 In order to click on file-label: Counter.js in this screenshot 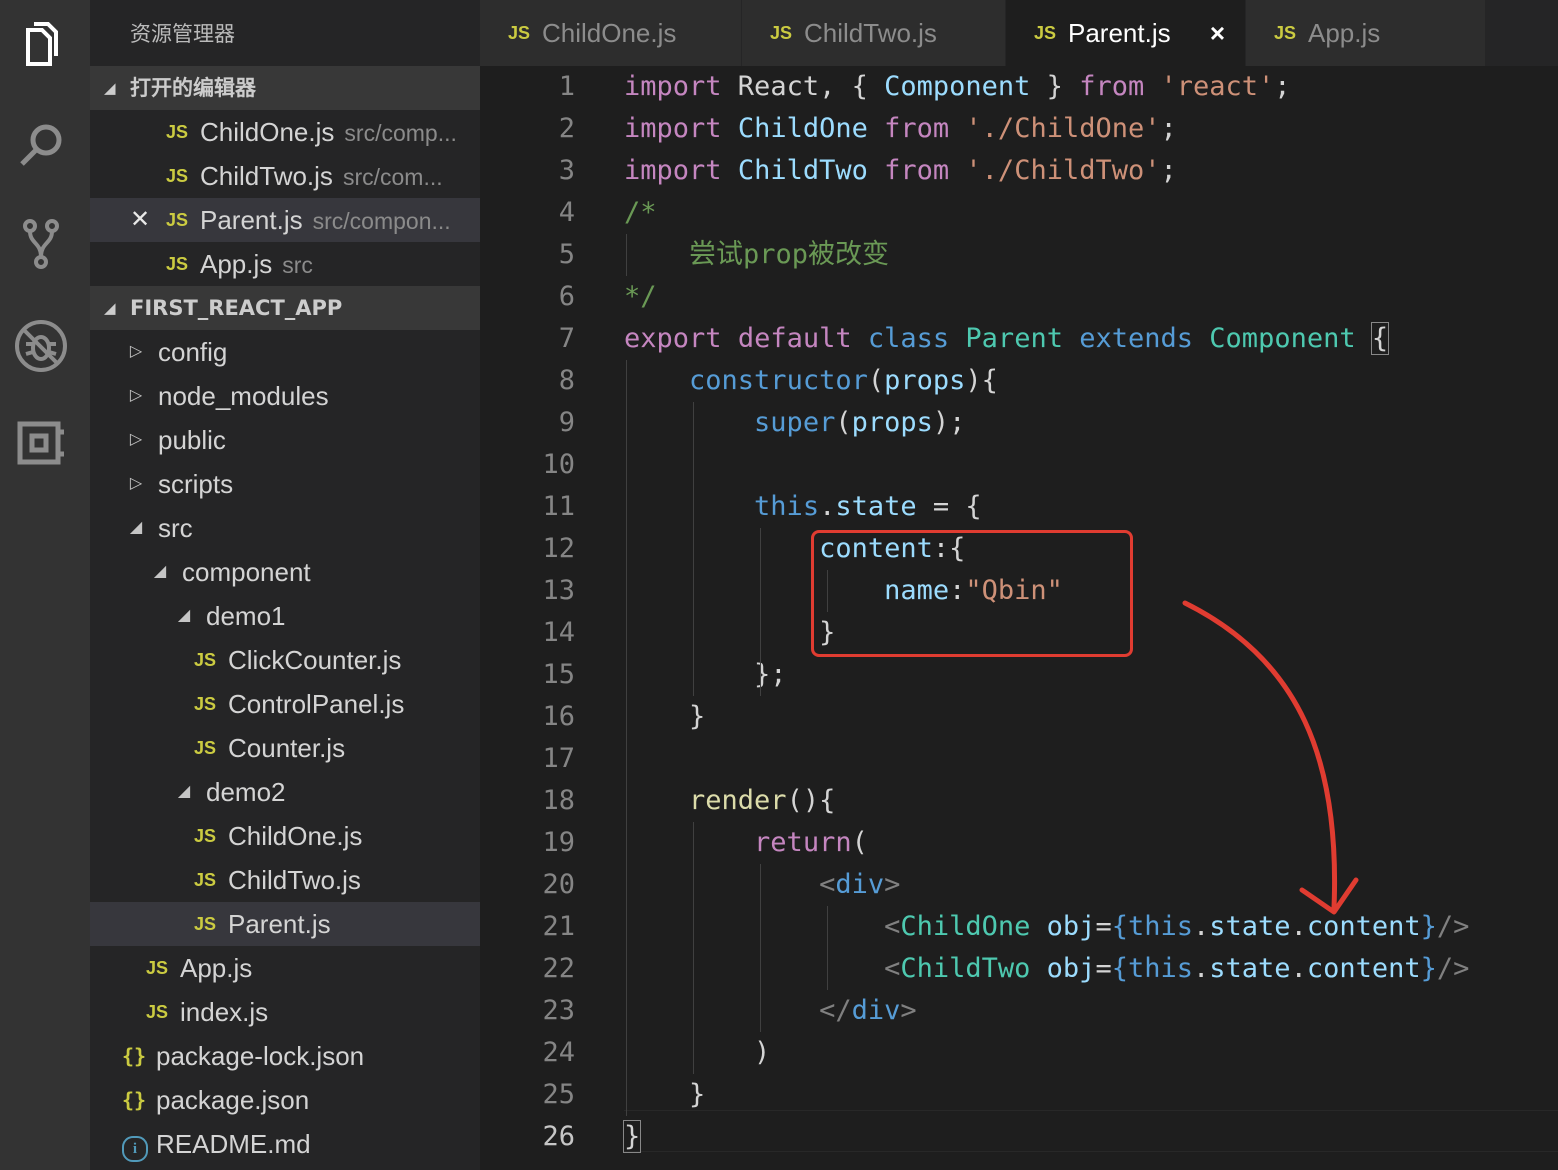, I will do `click(287, 748)`.